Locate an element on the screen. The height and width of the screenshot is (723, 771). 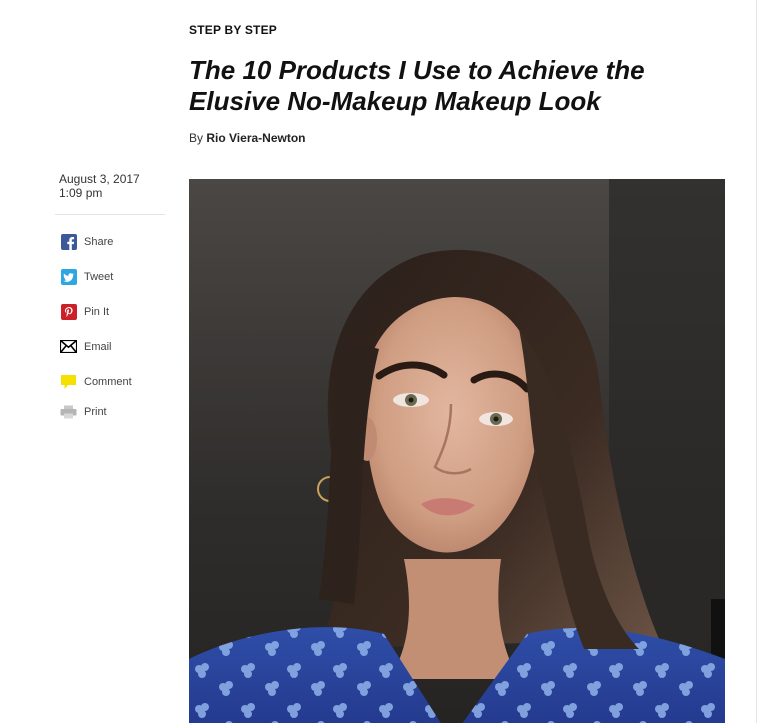
share-pinterest-button: Pin It is located at coordinates (96, 311).